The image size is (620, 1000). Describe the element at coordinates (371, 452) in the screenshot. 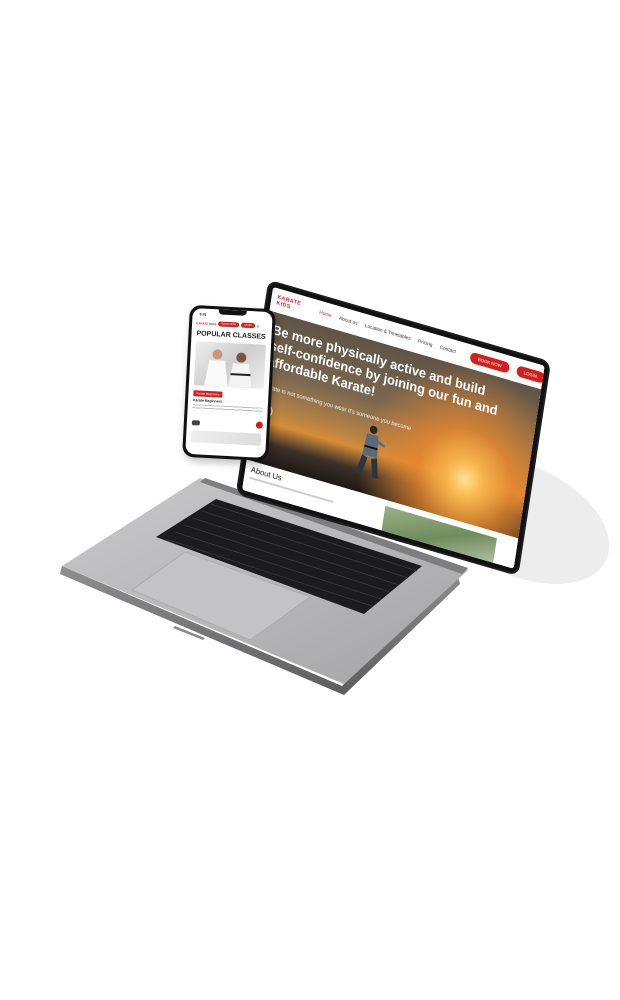

I see `karate-figure-image` at that location.